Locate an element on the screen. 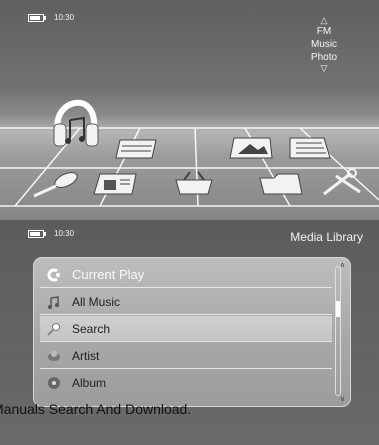  list-item-label: Album is located at coordinates (89, 383).